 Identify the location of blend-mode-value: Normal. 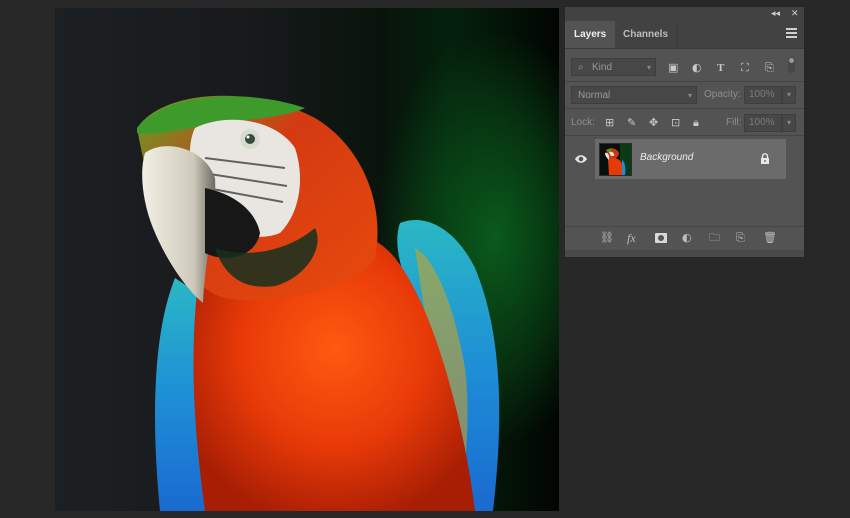
(594, 95).